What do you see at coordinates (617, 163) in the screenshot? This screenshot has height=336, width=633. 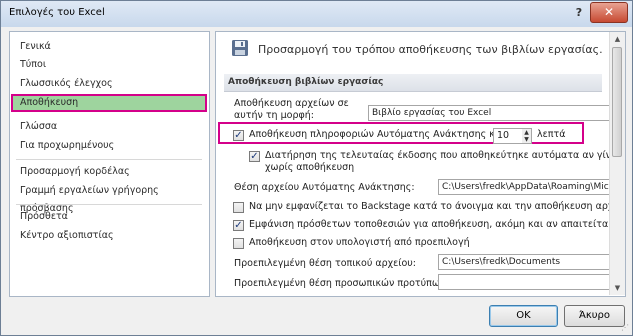 I see `vertical-scrollbar: ▲ ▼` at bounding box center [617, 163].